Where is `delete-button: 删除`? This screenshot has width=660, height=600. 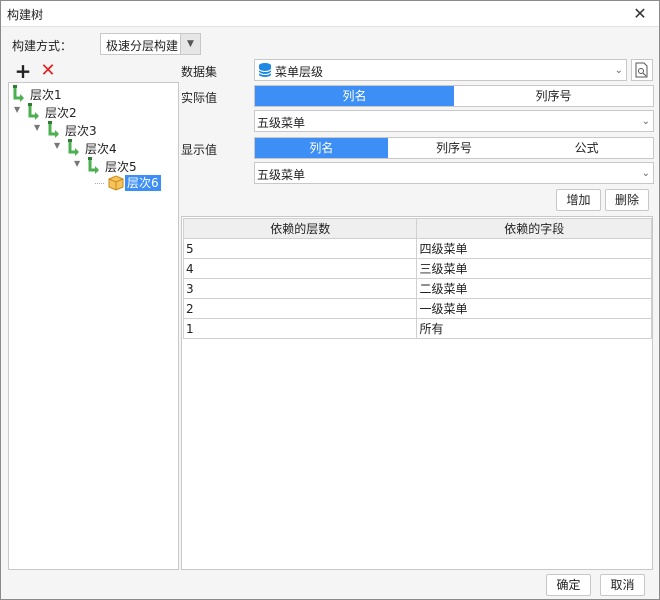
delete-button: 删除 is located at coordinates (627, 200).